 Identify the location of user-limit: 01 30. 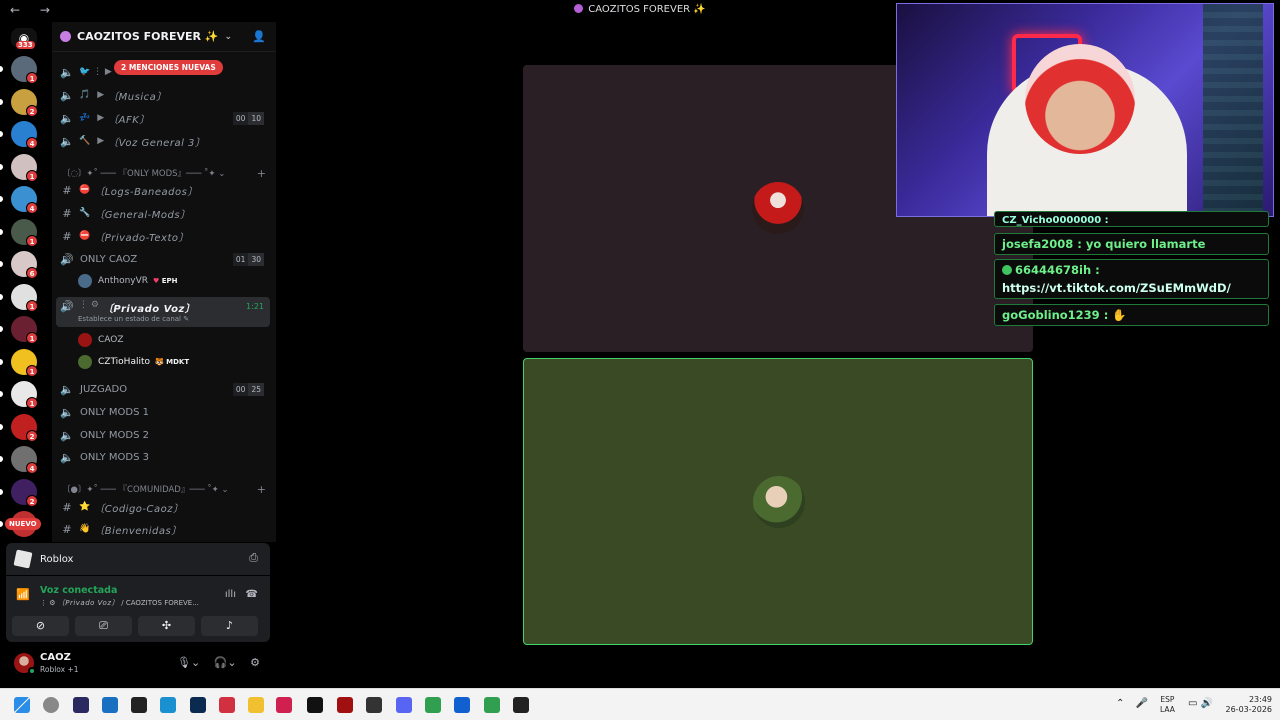
(248, 259).